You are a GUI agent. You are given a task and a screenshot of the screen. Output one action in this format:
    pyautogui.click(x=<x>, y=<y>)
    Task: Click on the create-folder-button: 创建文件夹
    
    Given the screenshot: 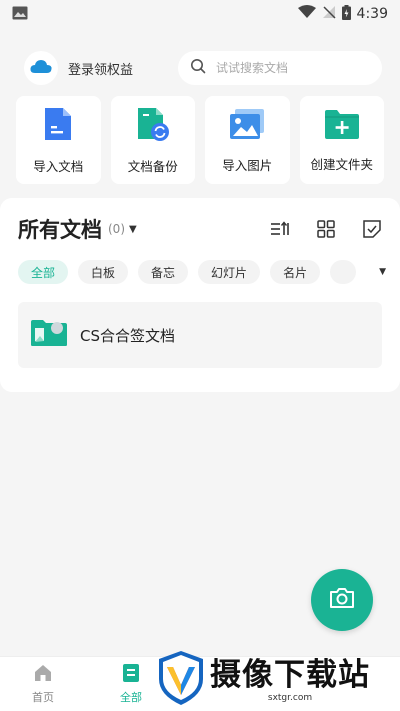 What is the action you would take?
    pyautogui.click(x=341, y=140)
    